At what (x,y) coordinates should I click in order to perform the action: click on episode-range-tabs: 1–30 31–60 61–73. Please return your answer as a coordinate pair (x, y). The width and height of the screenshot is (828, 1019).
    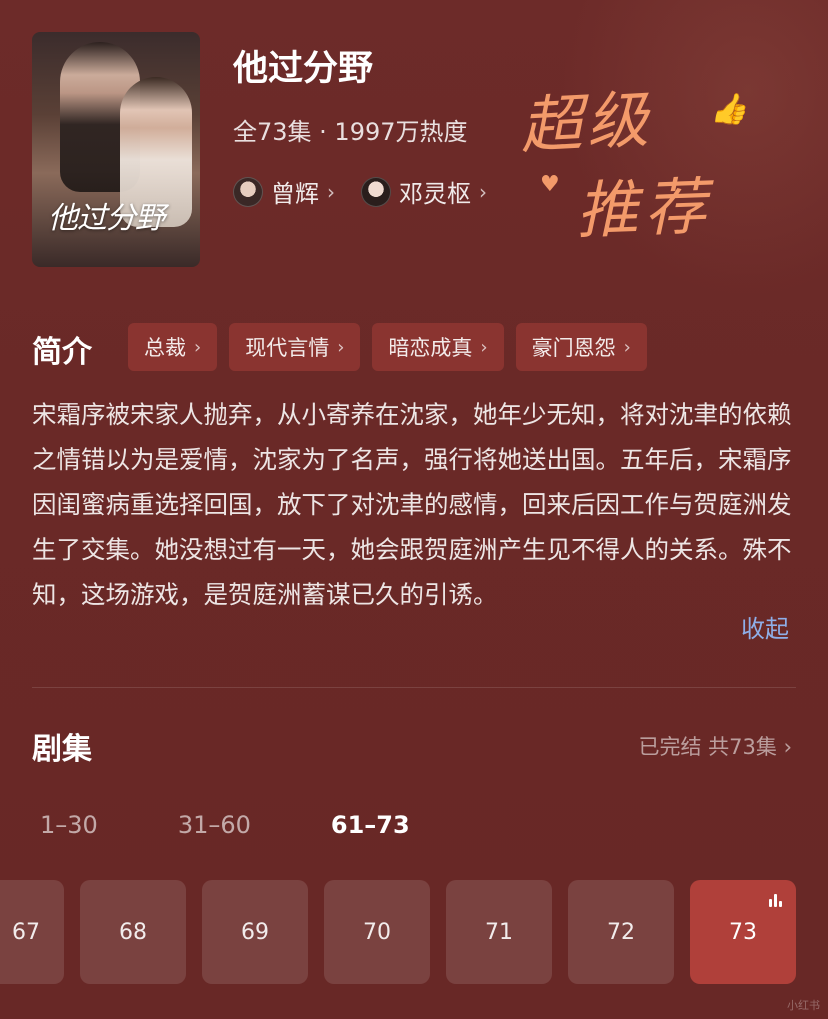
    Looking at the image, I should click on (265, 825).